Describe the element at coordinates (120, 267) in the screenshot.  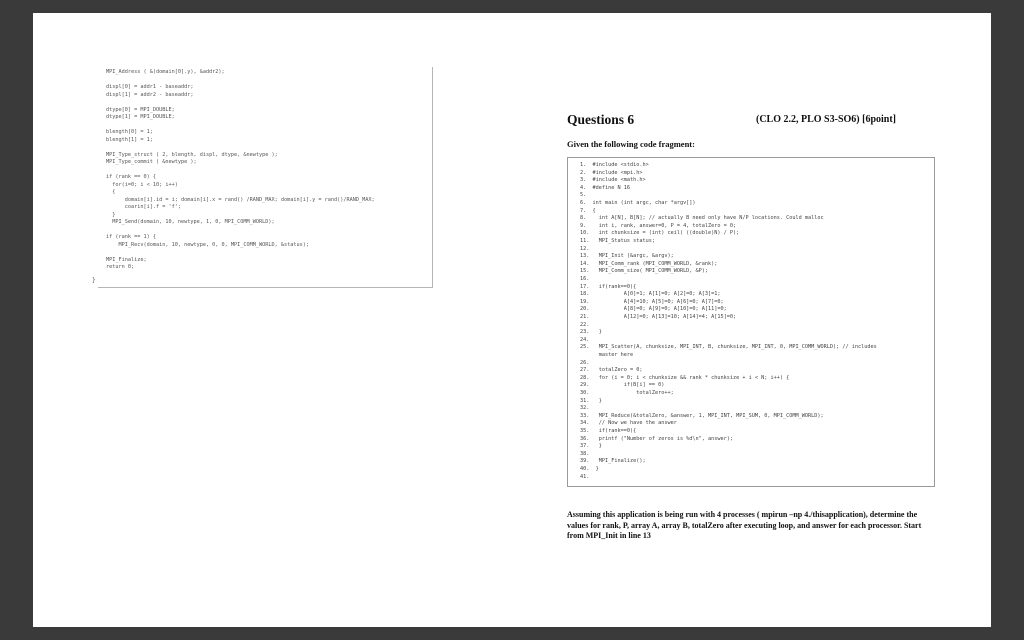
I see `left-code-line: return 0;` at that location.